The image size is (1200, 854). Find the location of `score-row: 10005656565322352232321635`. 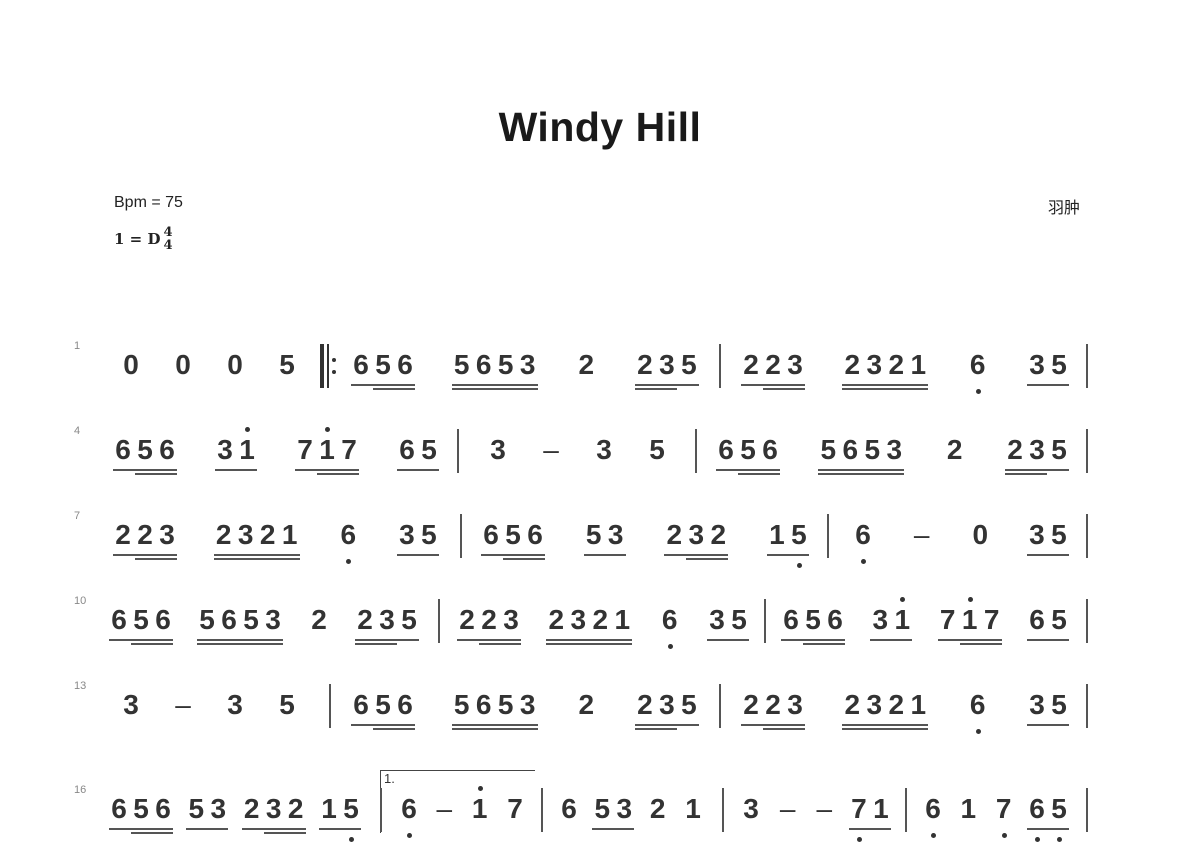

score-row: 10005656565322352232321635 is located at coordinates (600, 375).